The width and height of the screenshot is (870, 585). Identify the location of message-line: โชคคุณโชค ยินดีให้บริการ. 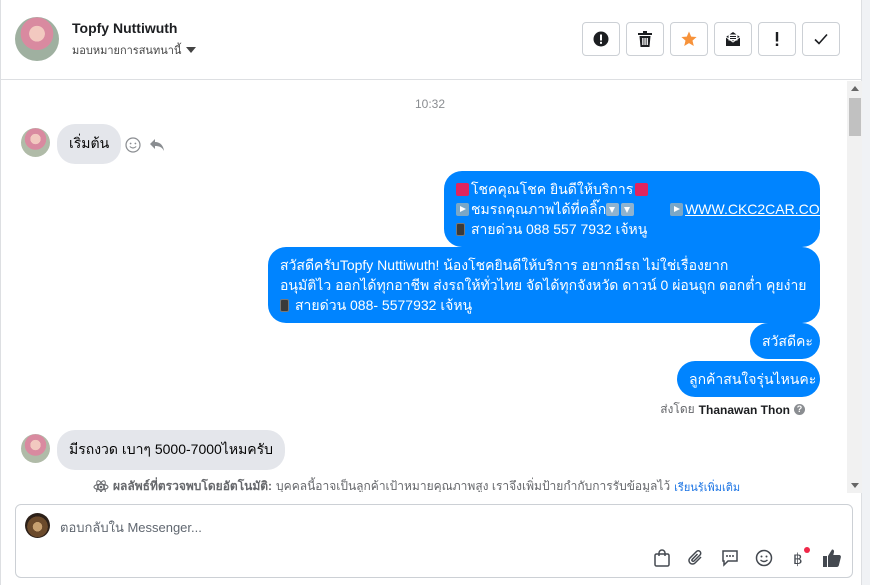
(632, 189).